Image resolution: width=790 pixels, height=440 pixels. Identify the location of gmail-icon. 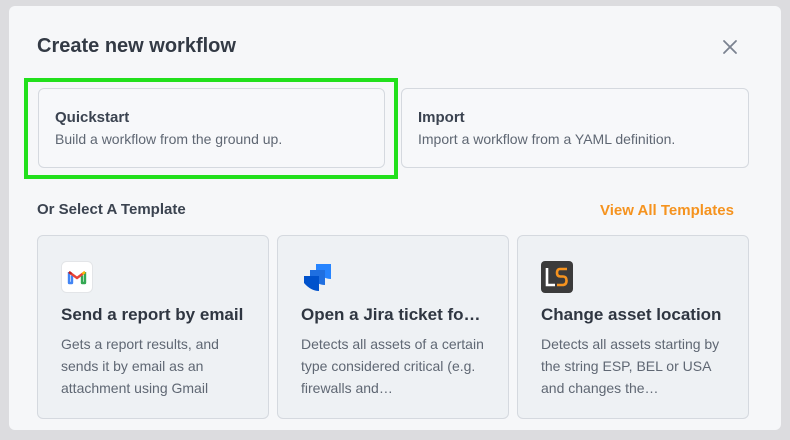
(77, 277).